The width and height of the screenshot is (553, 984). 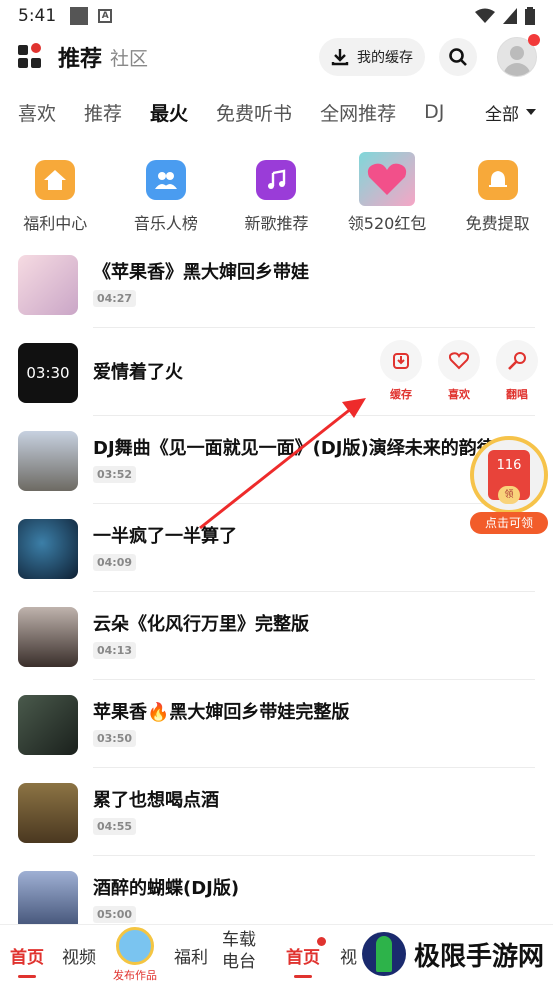 What do you see at coordinates (80, 57) in the screenshot?
I see `page-title: 推荐` at bounding box center [80, 57].